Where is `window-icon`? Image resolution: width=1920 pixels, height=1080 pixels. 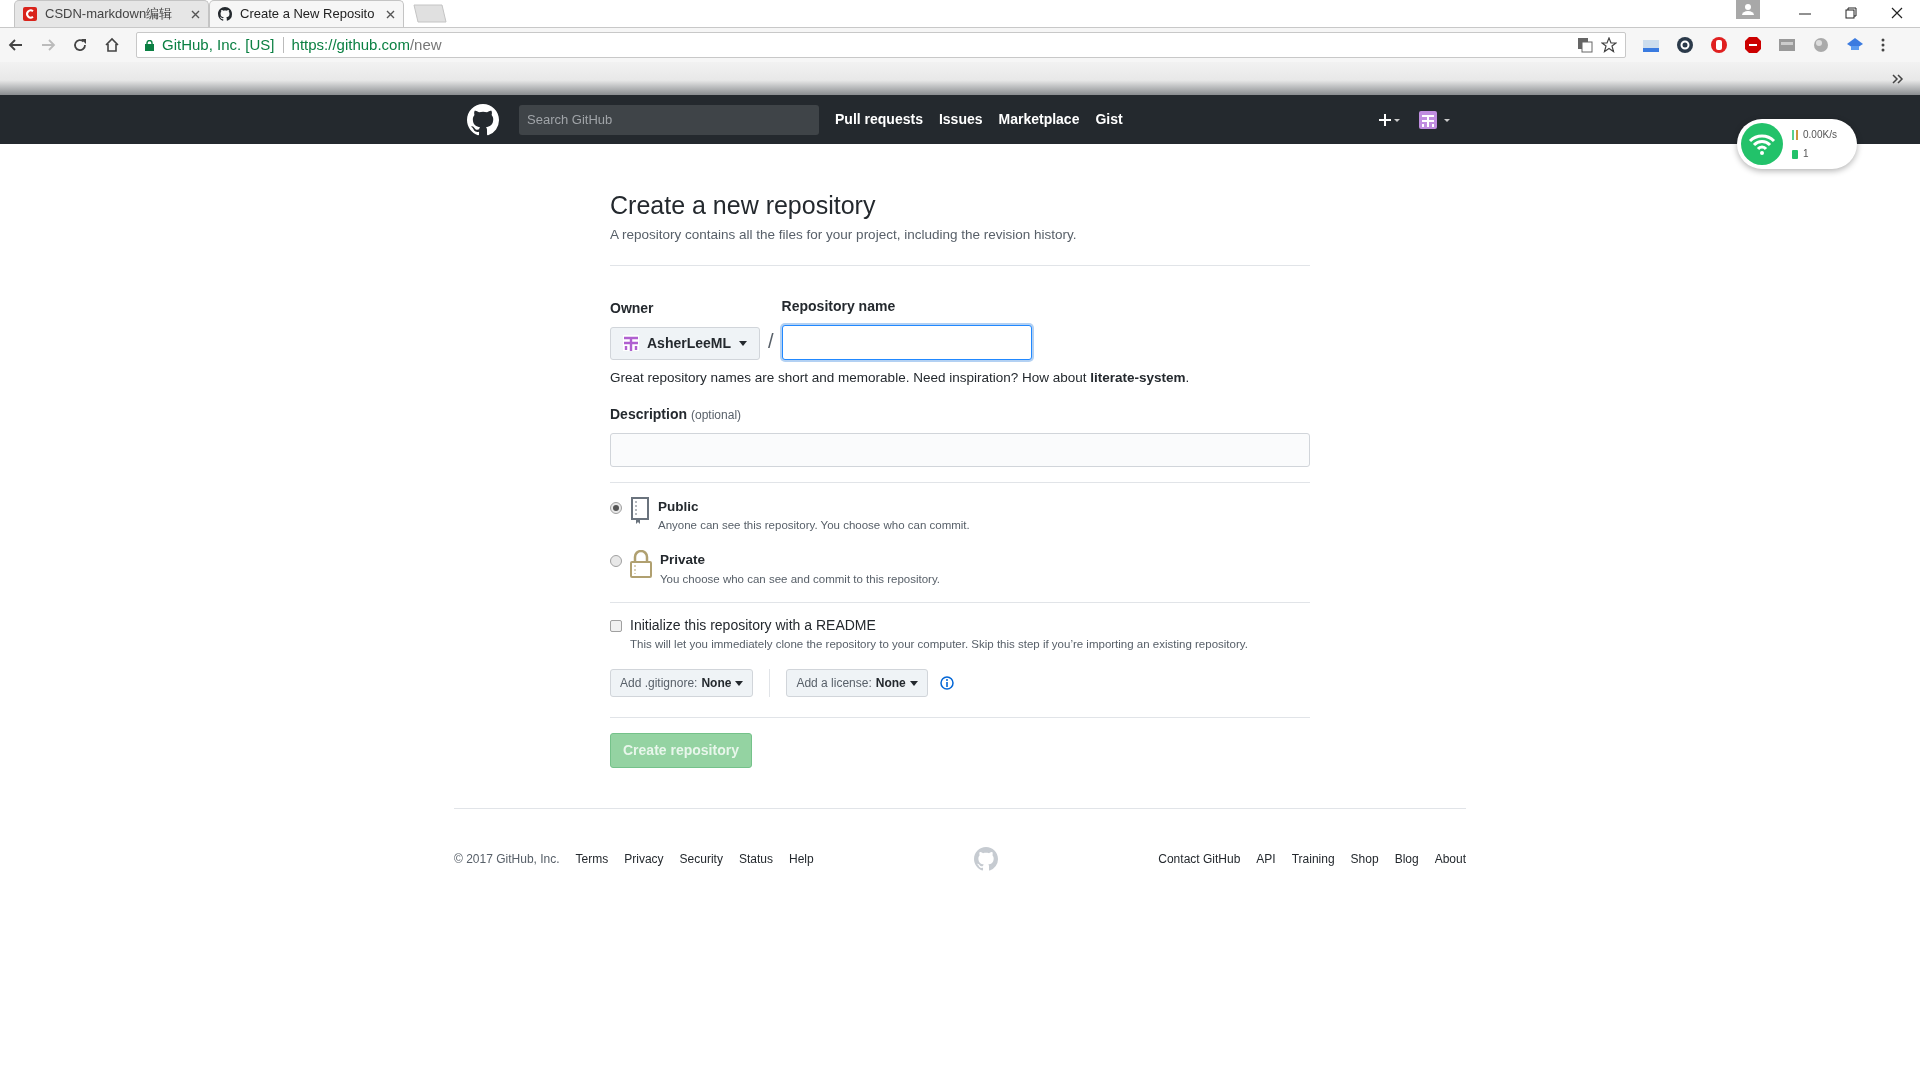
window-icon is located at coordinates (1787, 45).